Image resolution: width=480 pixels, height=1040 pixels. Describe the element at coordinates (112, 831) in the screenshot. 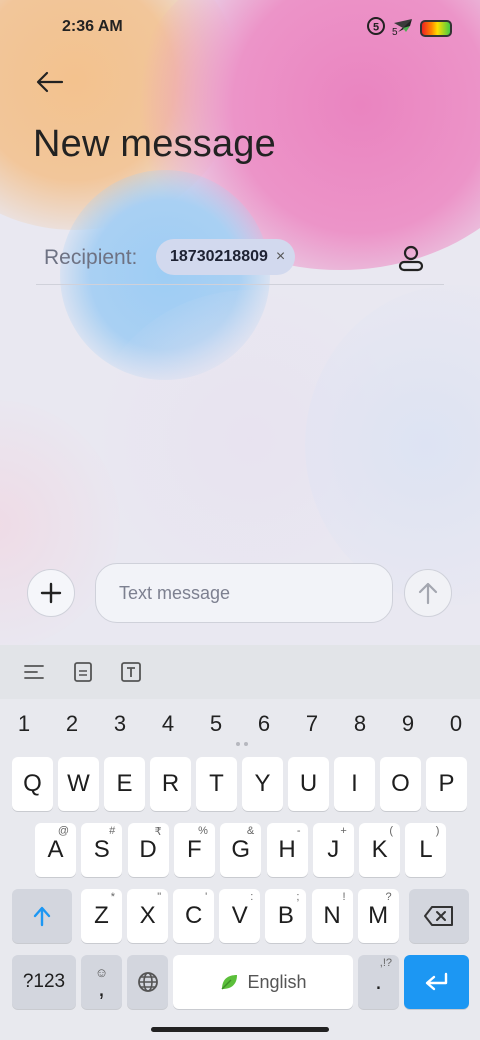

I see `key-hint: #` at that location.